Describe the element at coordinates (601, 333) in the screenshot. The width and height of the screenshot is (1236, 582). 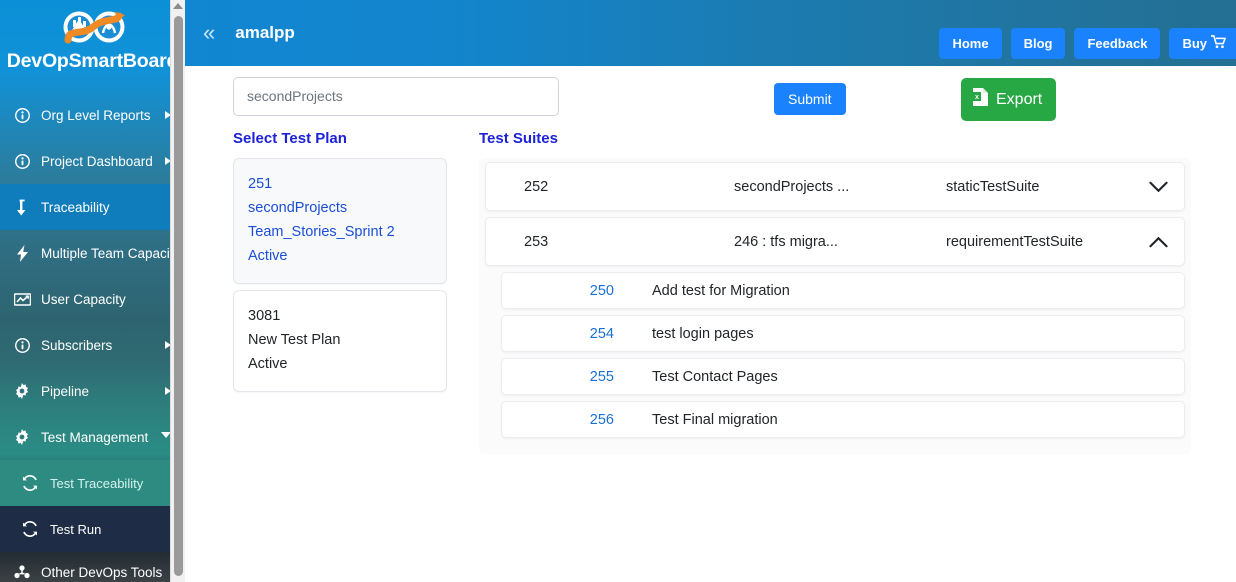
I see `test-case-id: 254` at that location.